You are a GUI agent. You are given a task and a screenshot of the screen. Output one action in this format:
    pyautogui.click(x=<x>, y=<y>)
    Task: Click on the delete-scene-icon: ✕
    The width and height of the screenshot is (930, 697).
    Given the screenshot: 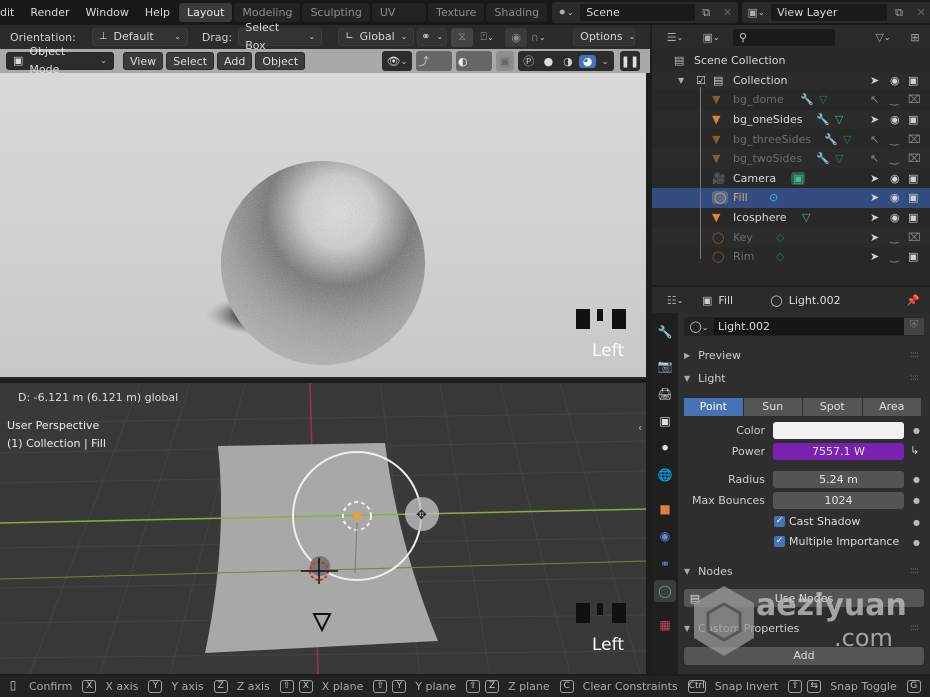 What is the action you would take?
    pyautogui.click(x=727, y=12)
    